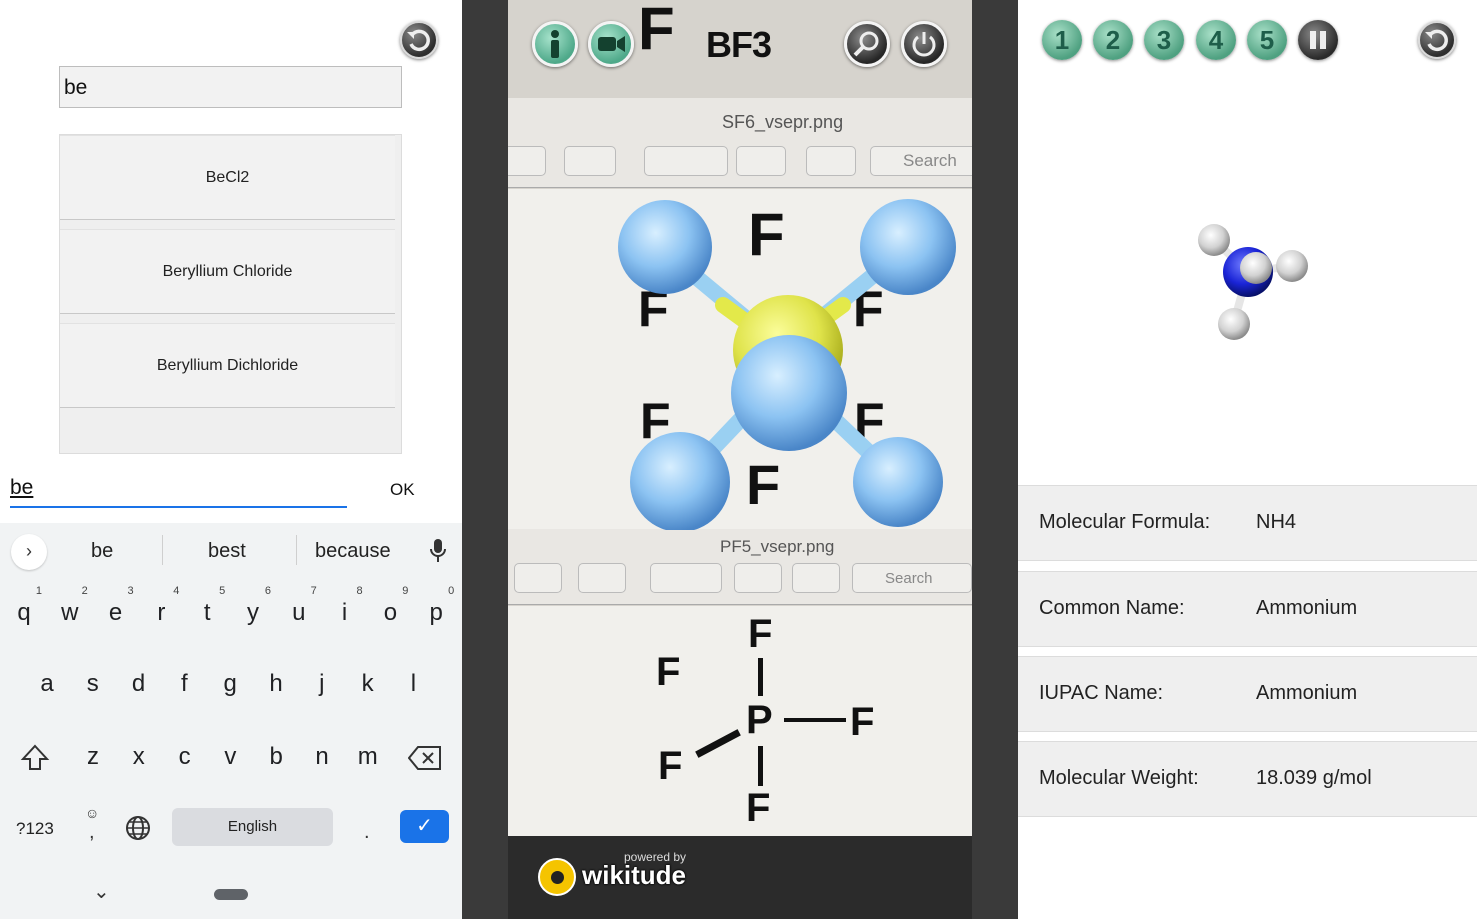 The width and height of the screenshot is (1477, 919). Describe the element at coordinates (24, 613) in the screenshot. I see `key-q: 1q` at that location.